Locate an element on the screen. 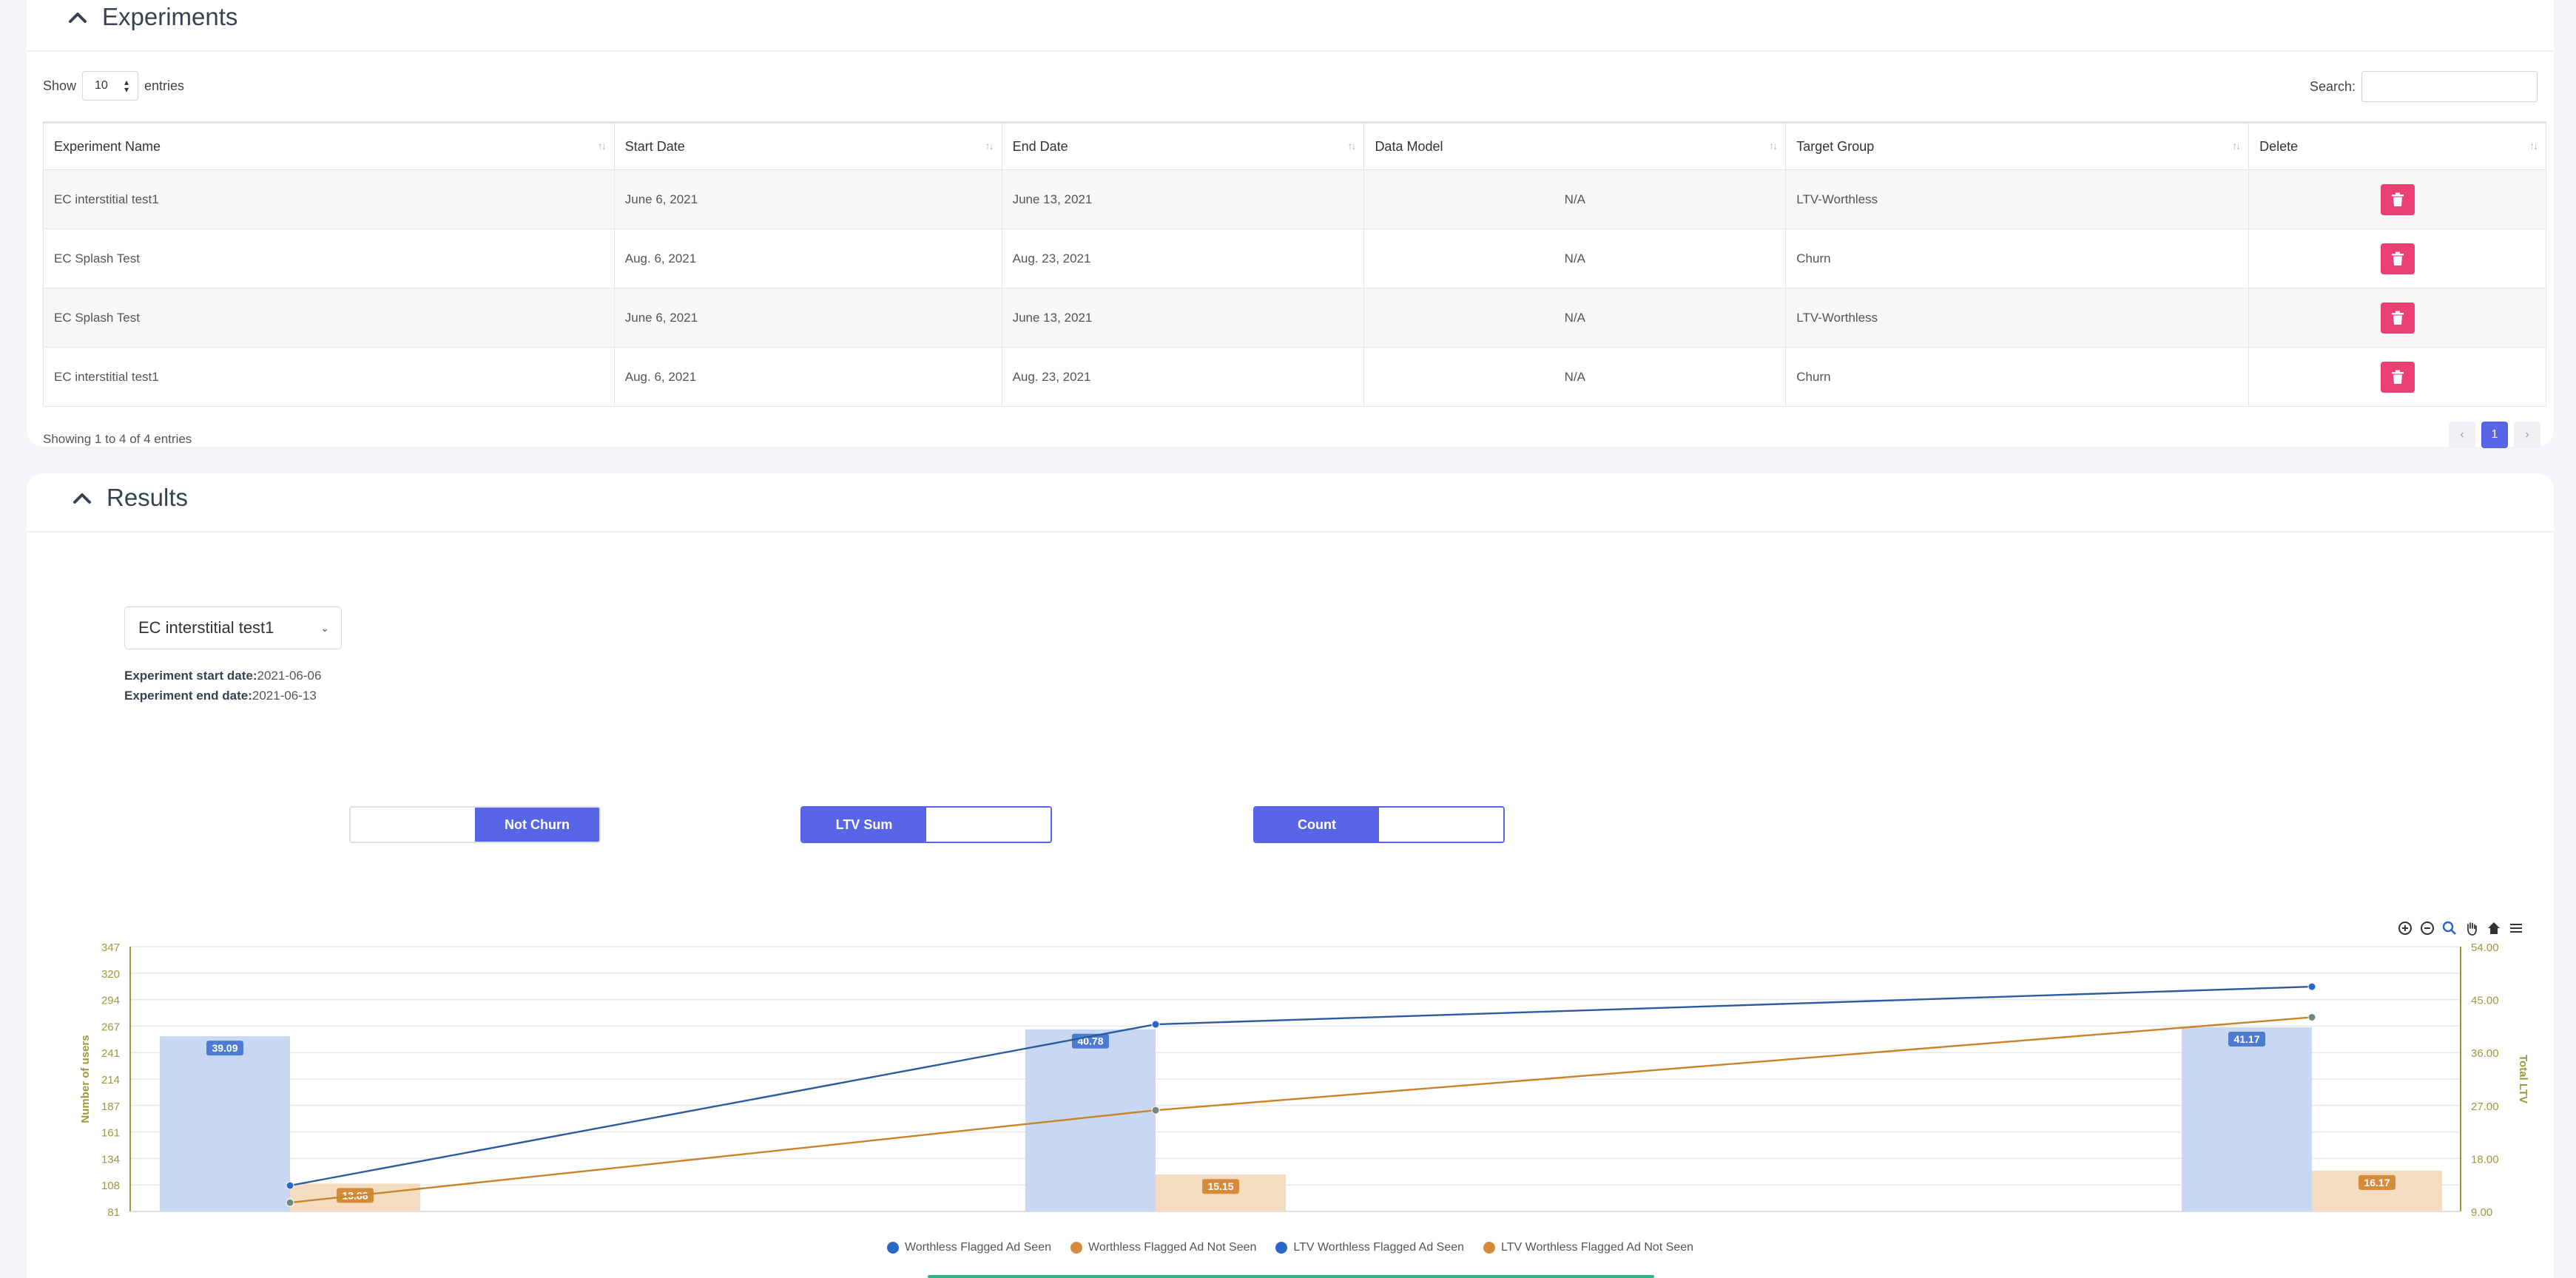  experiment-select: EC interstitial test1 ⌄ is located at coordinates (233, 627).